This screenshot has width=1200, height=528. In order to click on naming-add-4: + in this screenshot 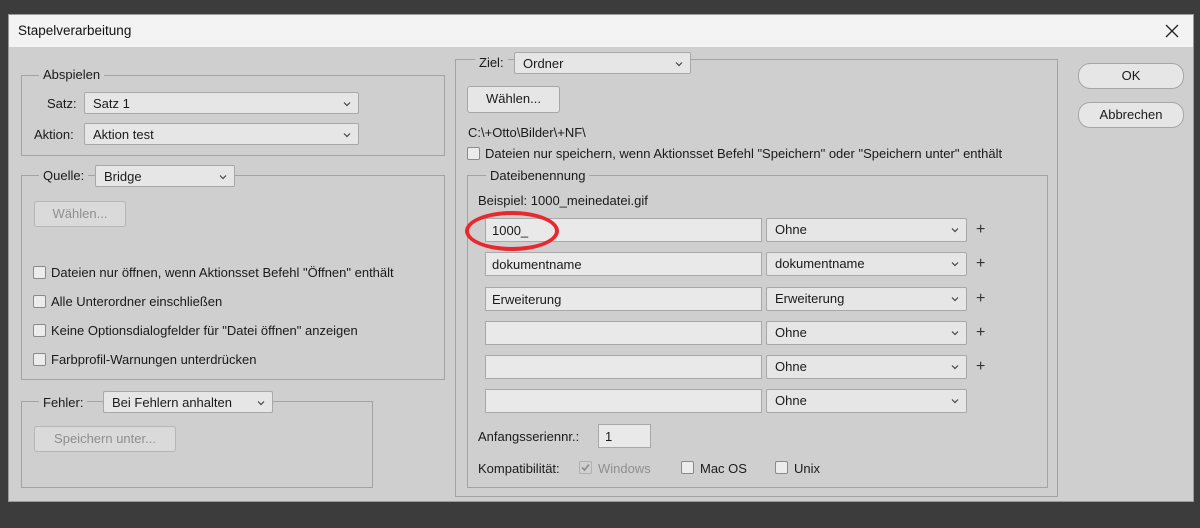, I will do `click(980, 333)`.